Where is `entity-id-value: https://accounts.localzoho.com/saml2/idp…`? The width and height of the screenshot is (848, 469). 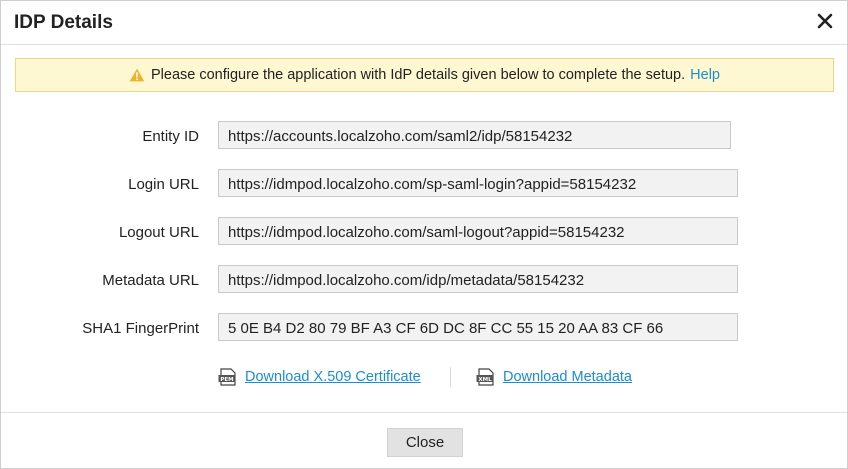 entity-id-value: https://accounts.localzoho.com/saml2/idp… is located at coordinates (474, 135).